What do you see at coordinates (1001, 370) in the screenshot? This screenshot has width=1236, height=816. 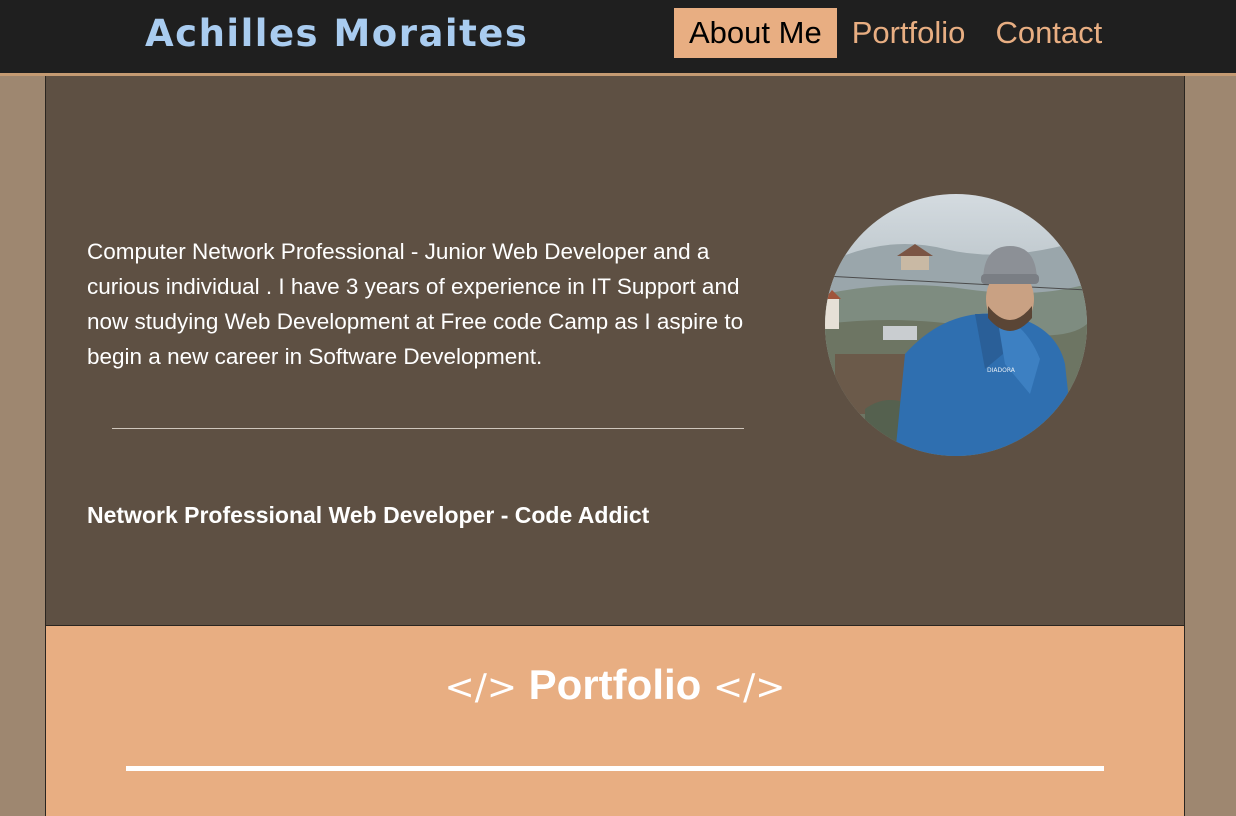 I see `svg-text: DIADORA` at bounding box center [1001, 370].